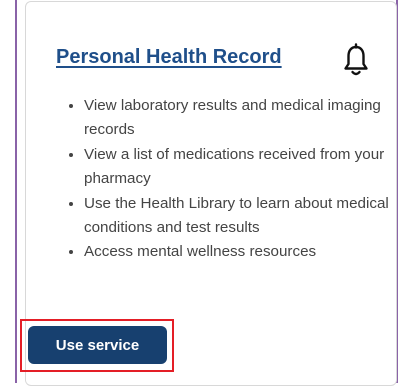 The width and height of the screenshot is (420, 389). I want to click on service-title-link: Personal Health Record, so click(169, 57).